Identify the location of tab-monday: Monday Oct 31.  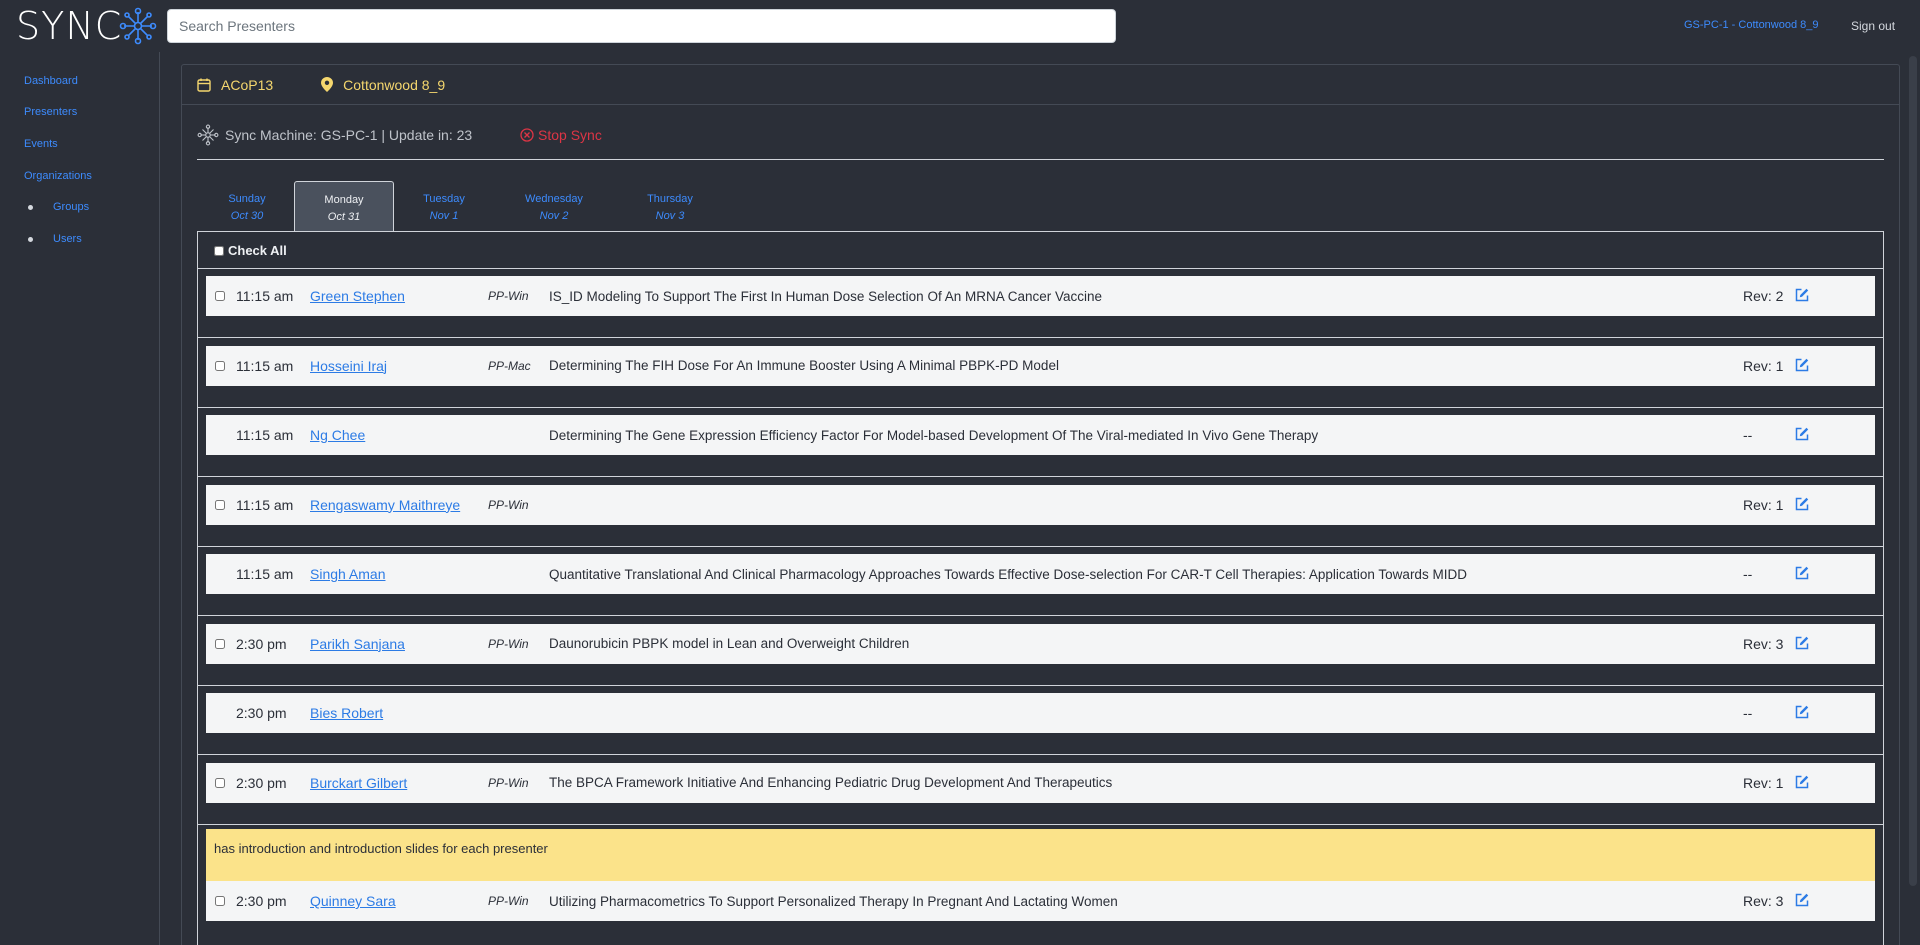
(344, 206).